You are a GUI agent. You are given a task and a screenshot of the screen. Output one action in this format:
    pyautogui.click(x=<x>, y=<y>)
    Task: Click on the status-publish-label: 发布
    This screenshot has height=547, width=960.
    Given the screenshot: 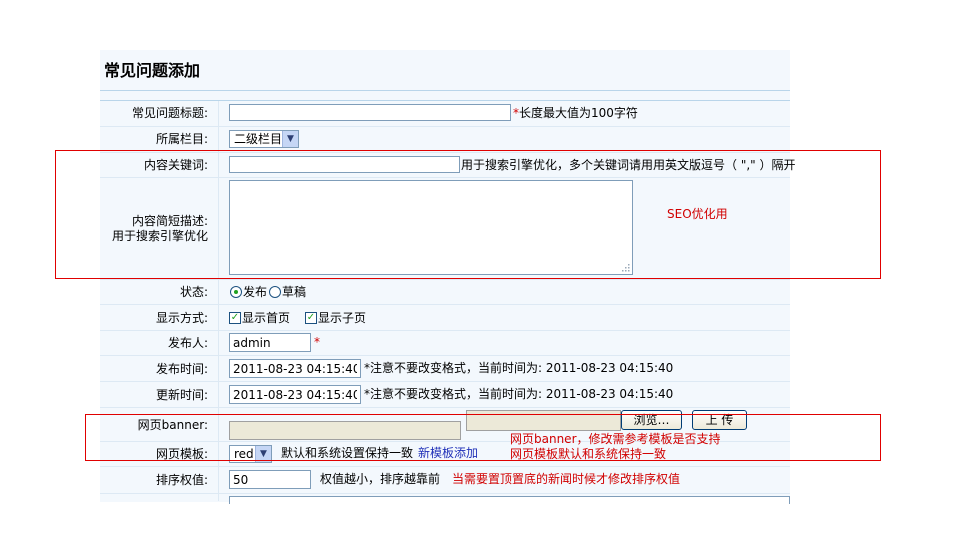 What is the action you would take?
    pyautogui.click(x=255, y=292)
    